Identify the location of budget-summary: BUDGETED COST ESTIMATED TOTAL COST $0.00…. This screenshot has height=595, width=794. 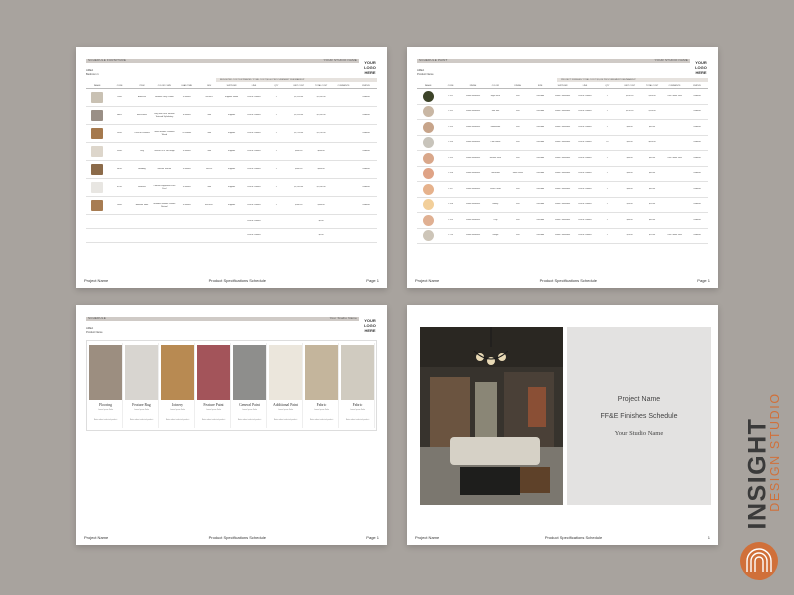
(296, 80).